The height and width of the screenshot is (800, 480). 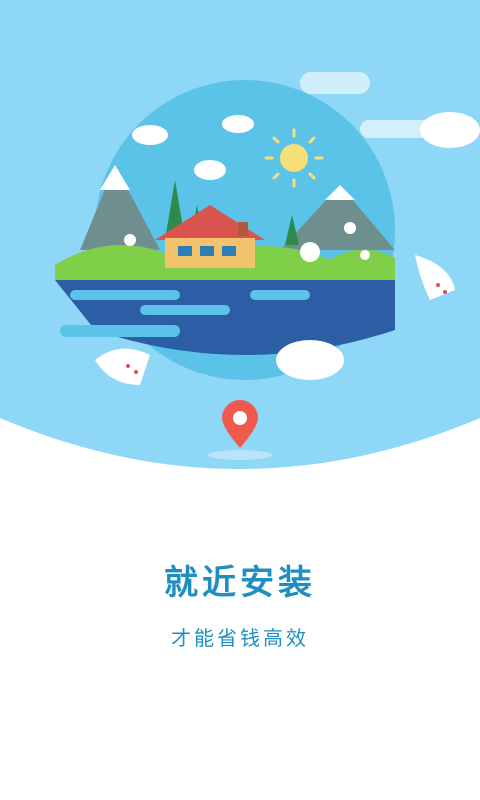 I want to click on splash-title: 就近安装, so click(x=240, y=583).